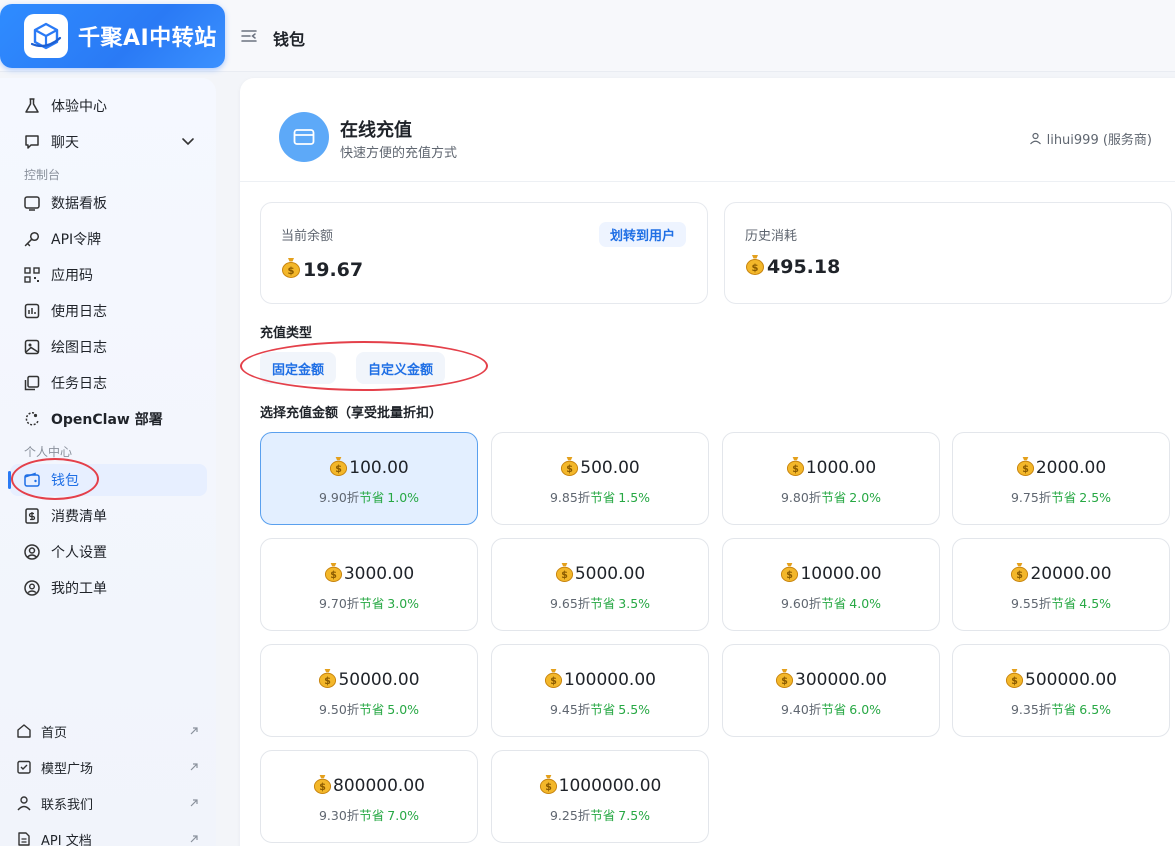  Describe the element at coordinates (46, 36) in the screenshot. I see `logo-cube-icon` at that location.